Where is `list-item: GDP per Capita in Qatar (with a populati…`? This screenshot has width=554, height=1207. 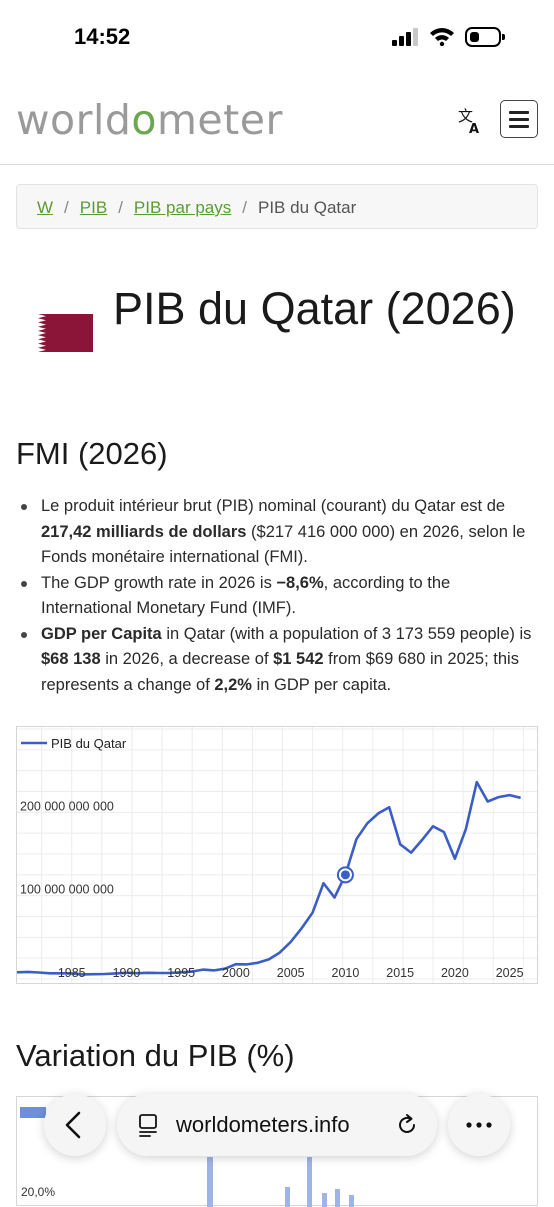 list-item: GDP per Capita in Qatar (with a populati… is located at coordinates (278, 660).